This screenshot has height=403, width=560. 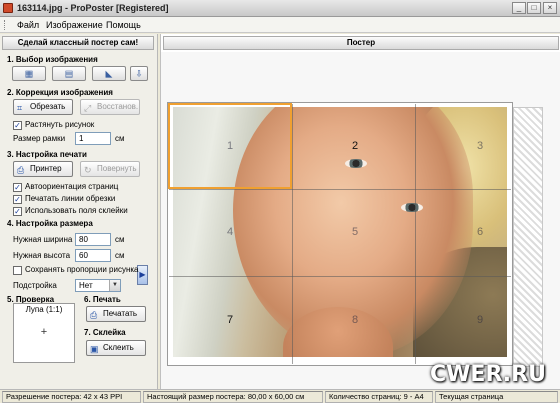 What do you see at coordinates (60, 124) in the screenshot?
I see `stretch-label: Растянуть рисунок` at bounding box center [60, 124].